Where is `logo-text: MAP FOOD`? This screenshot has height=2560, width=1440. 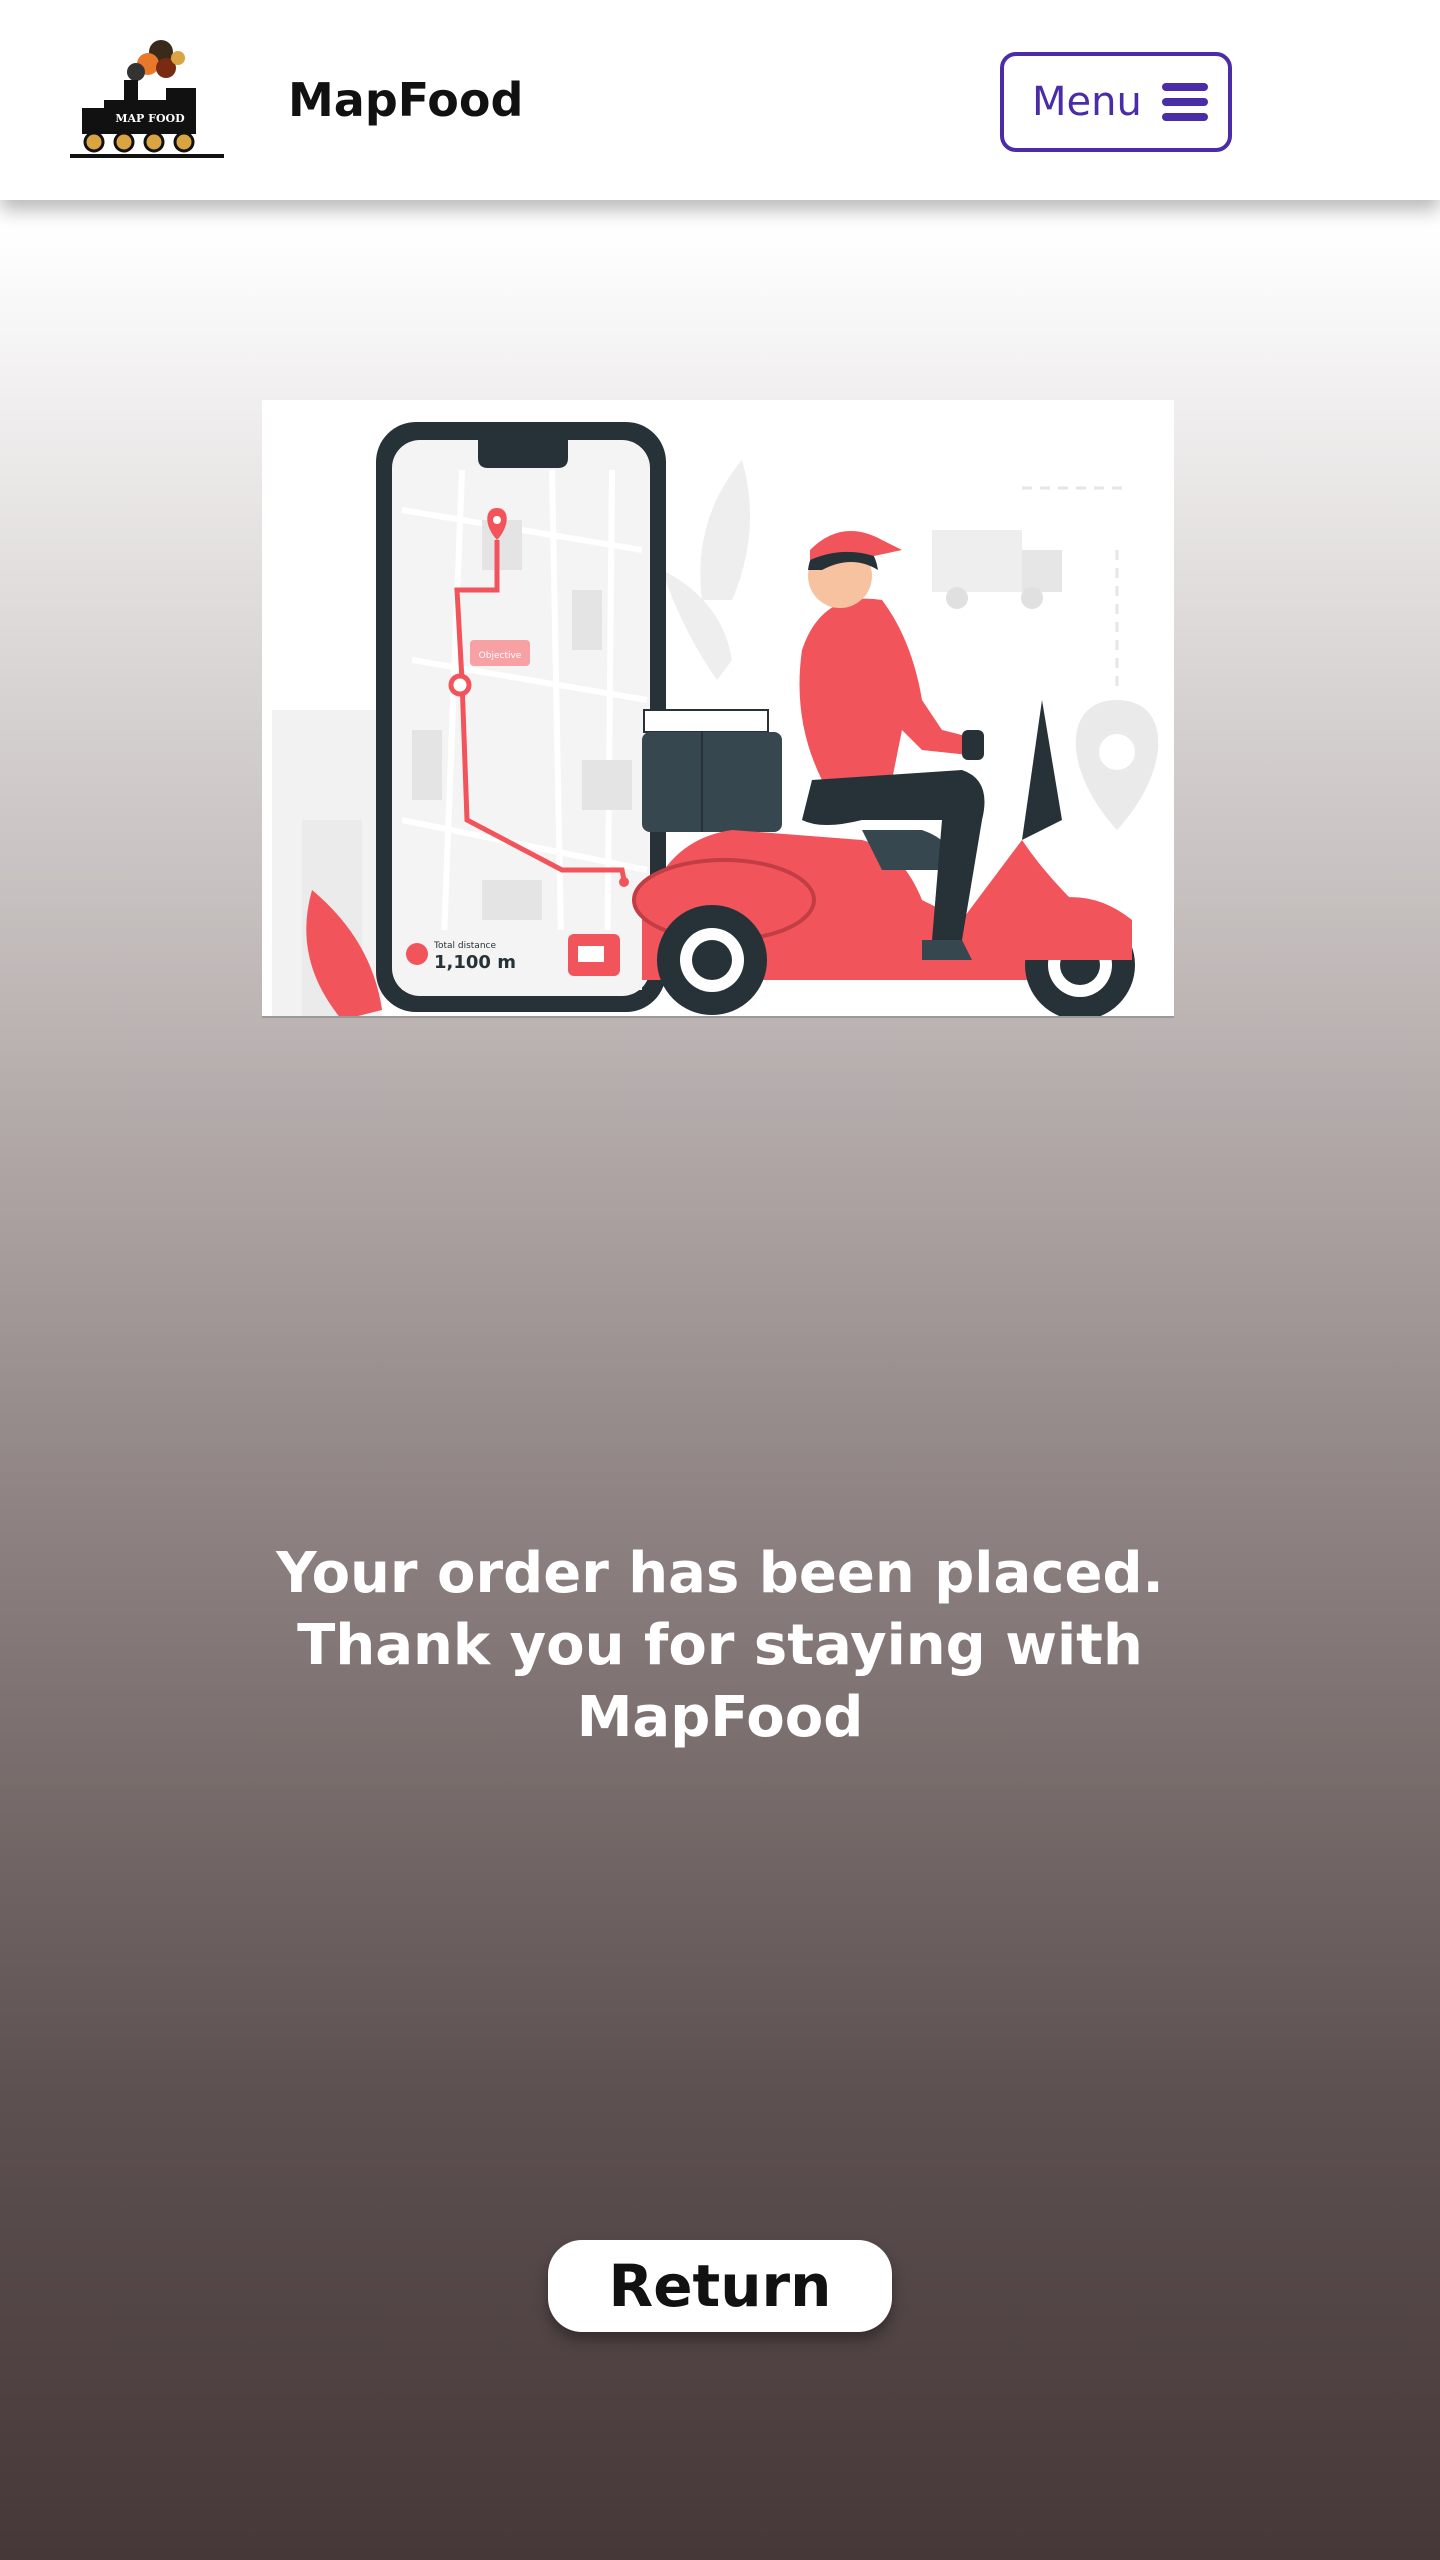
logo-text: MAP FOOD is located at coordinates (150, 118).